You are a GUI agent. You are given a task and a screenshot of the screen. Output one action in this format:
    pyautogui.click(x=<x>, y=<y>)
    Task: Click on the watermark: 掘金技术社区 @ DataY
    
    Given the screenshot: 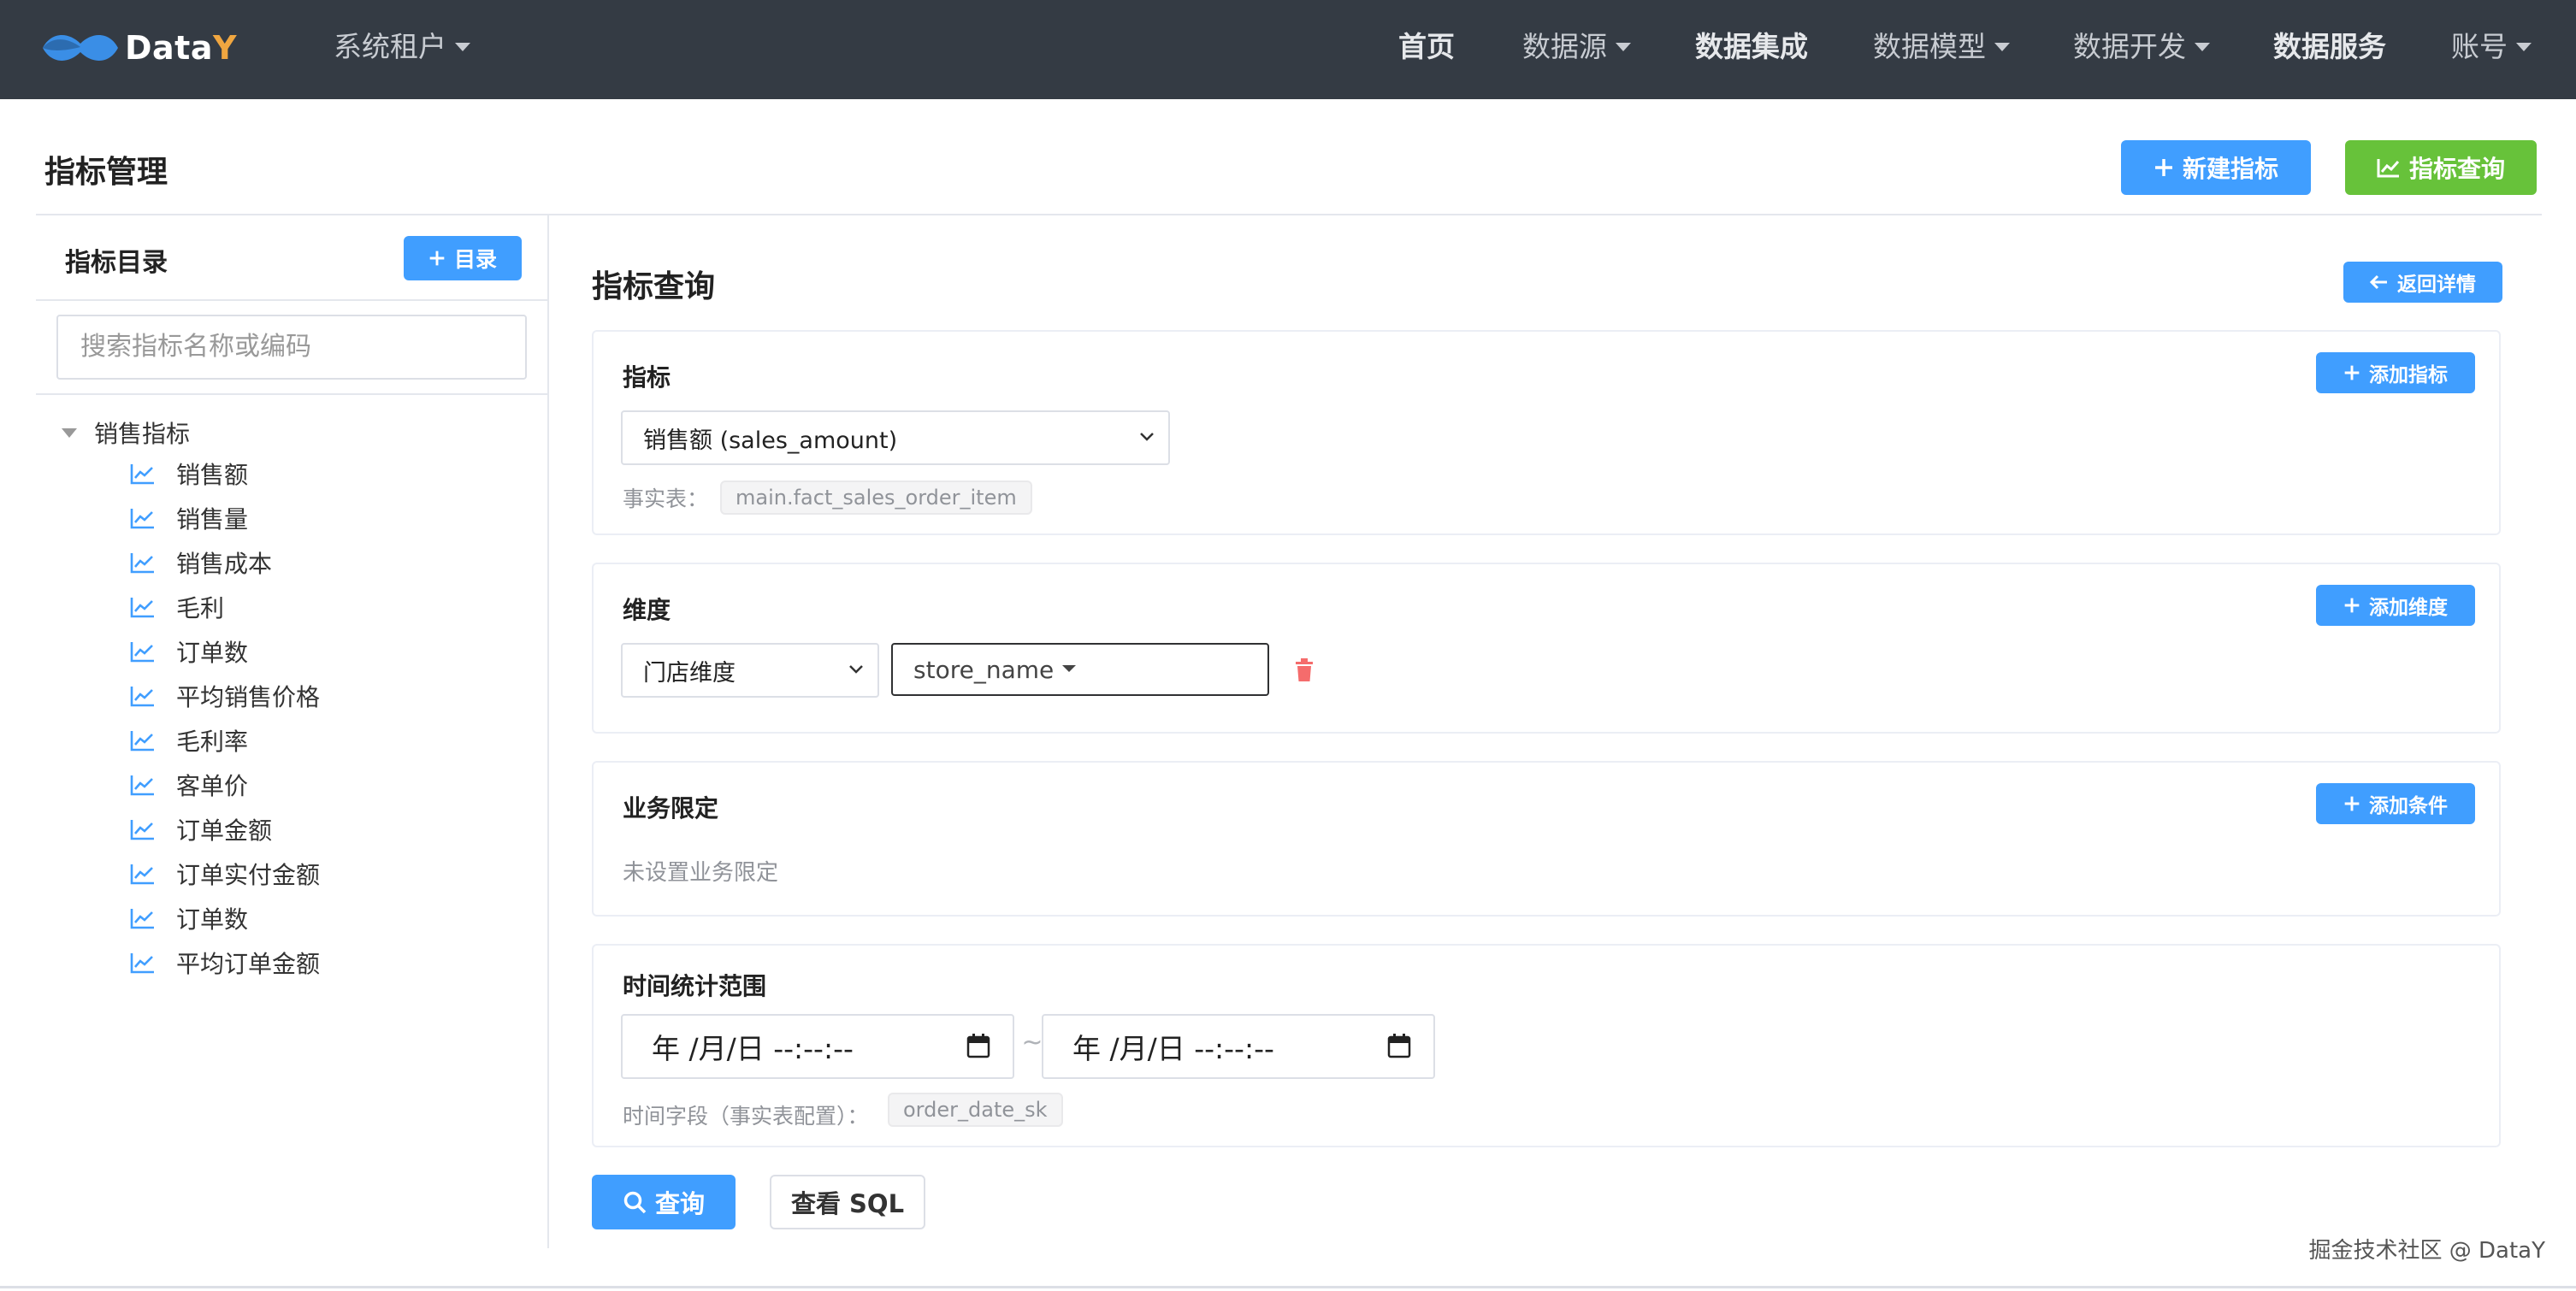 What is the action you would take?
    pyautogui.click(x=2427, y=1251)
    